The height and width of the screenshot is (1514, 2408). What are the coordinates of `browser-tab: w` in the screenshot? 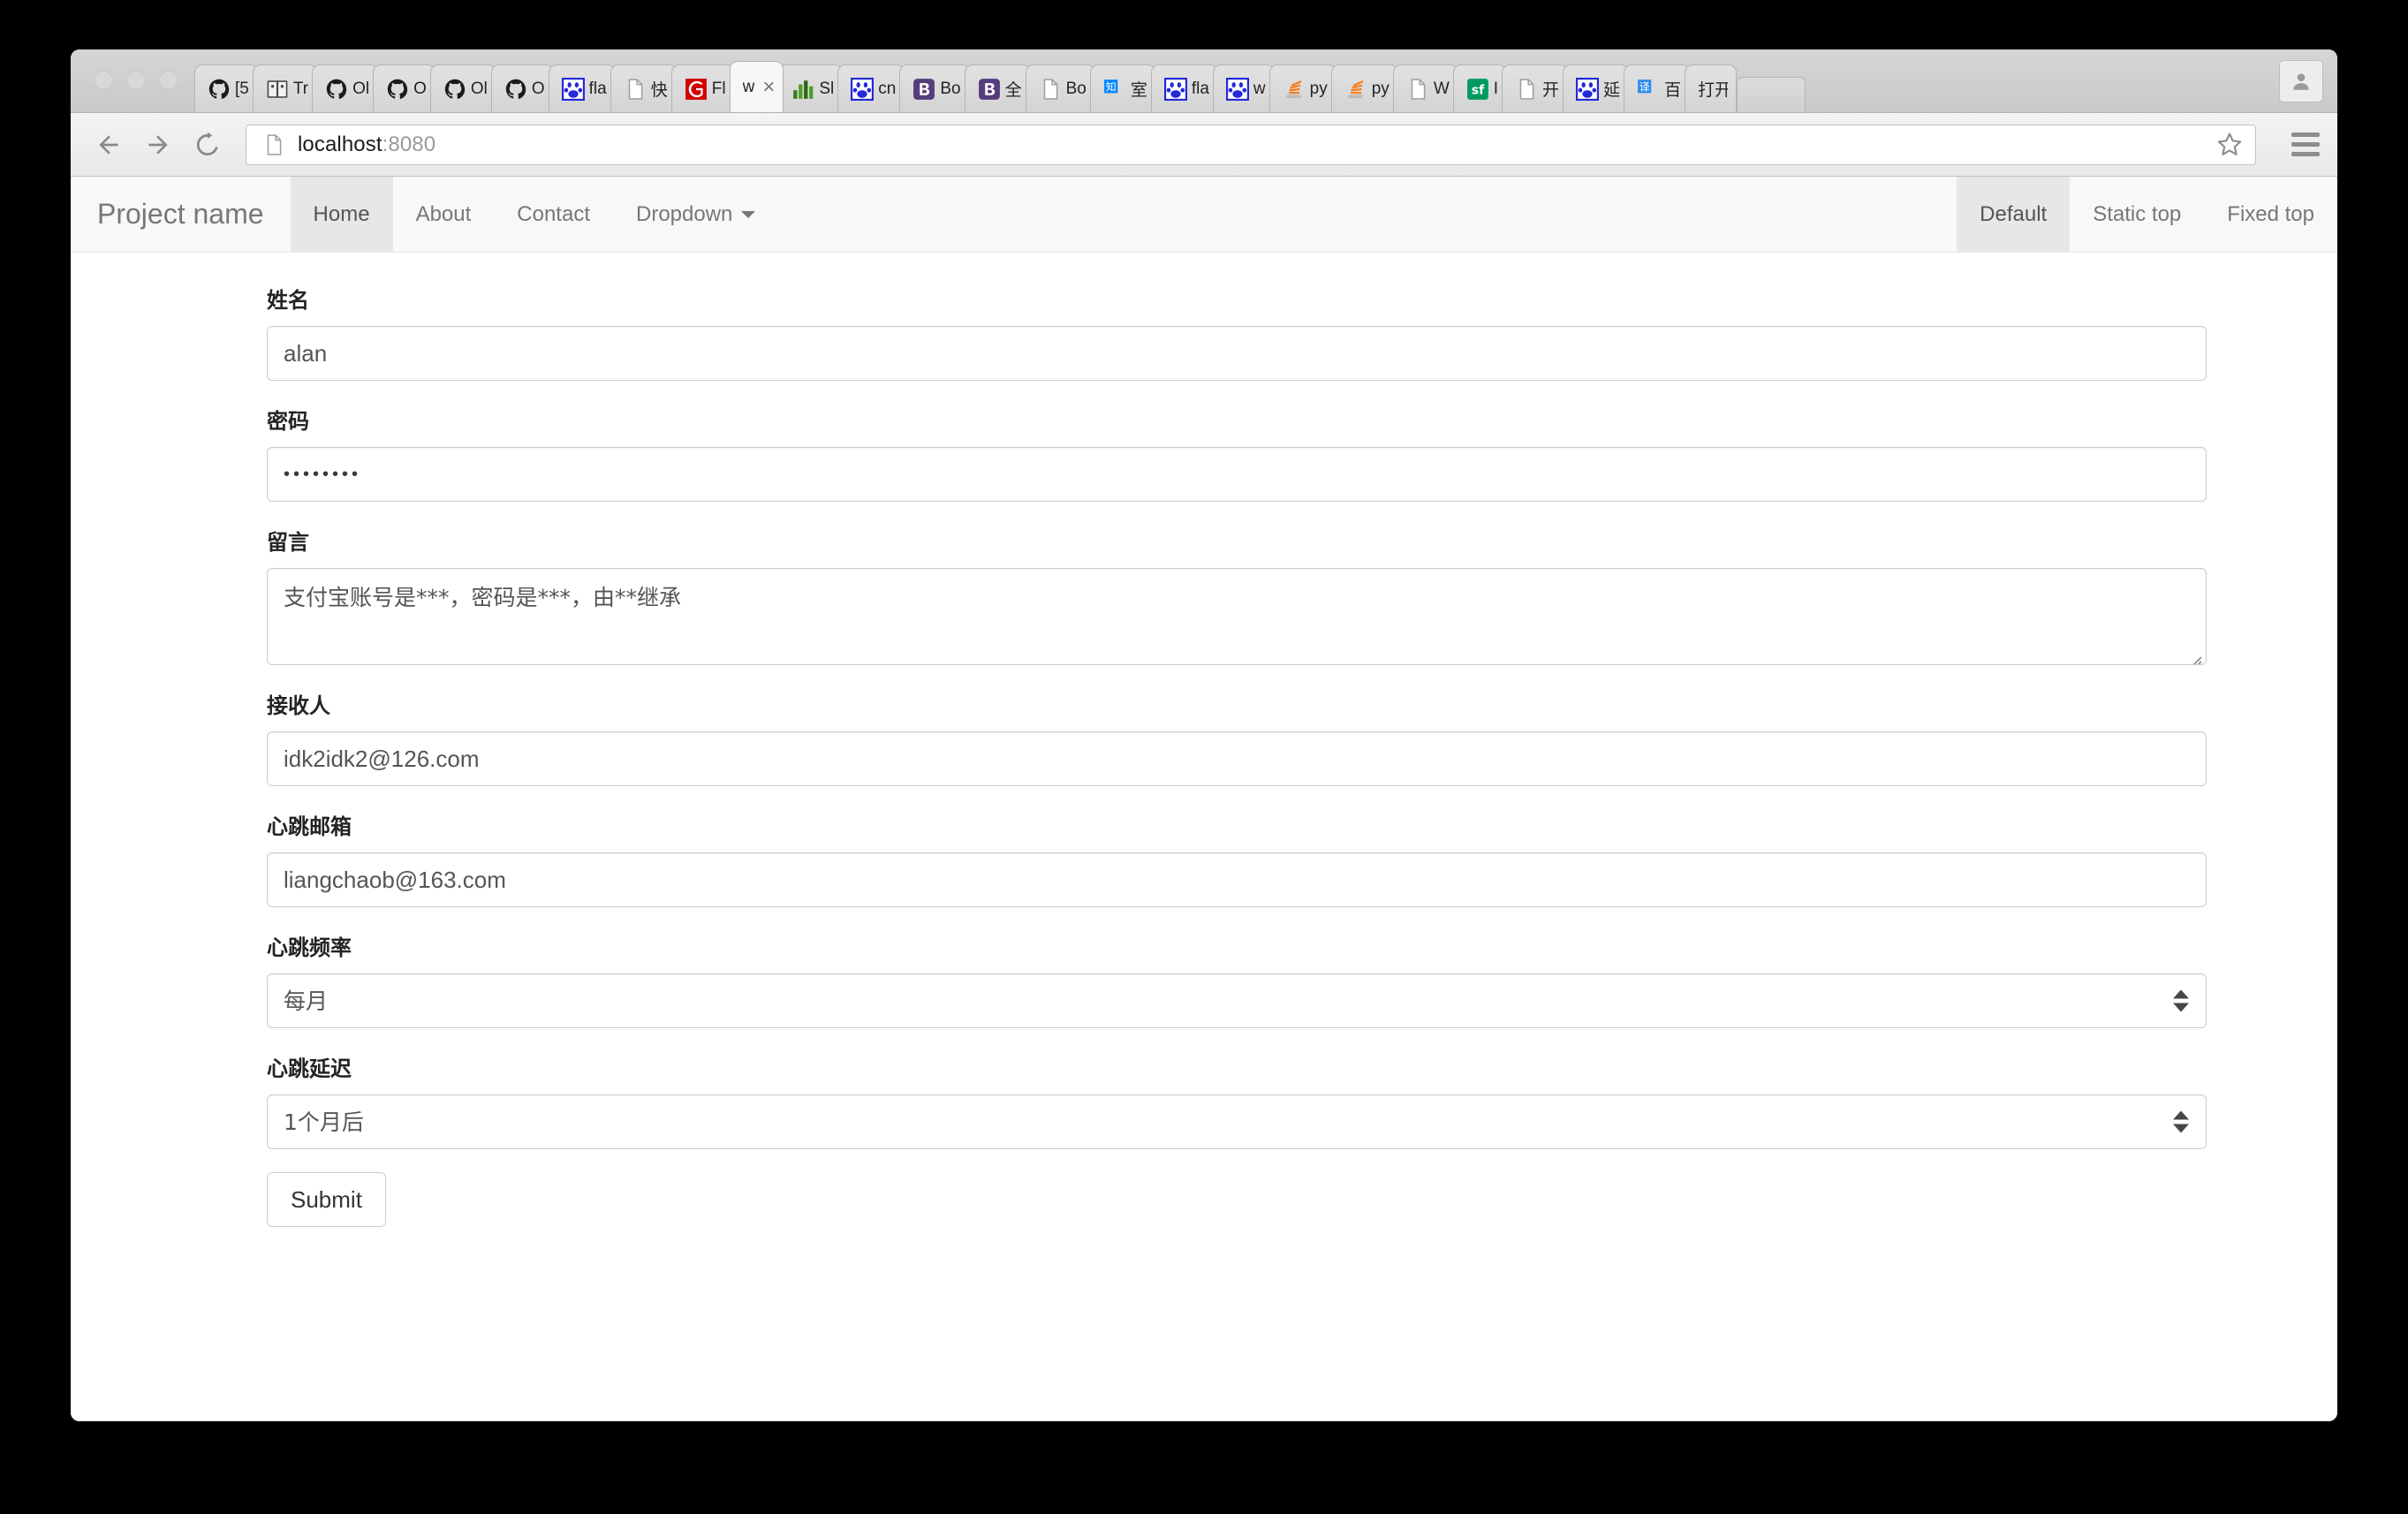 It's located at (1243, 88).